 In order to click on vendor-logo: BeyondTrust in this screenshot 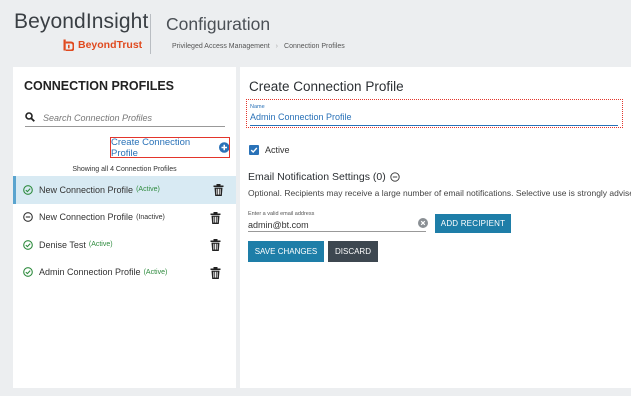, I will do `click(102, 45)`.